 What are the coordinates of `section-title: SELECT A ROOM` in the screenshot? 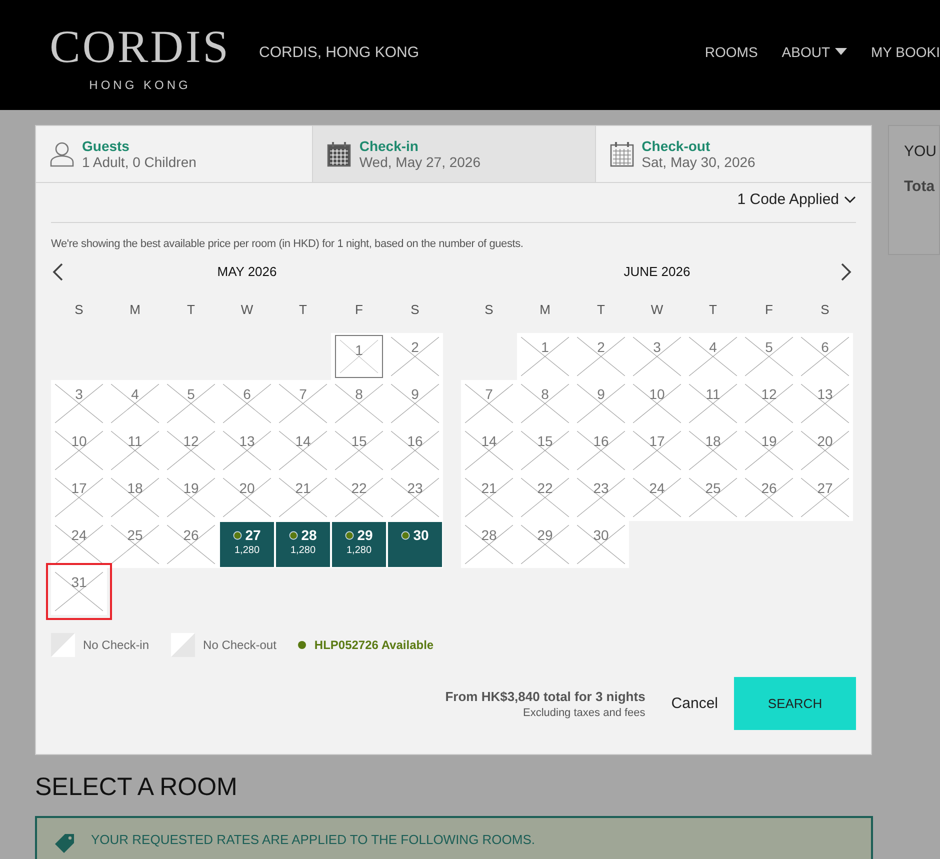 It's located at (136, 787).